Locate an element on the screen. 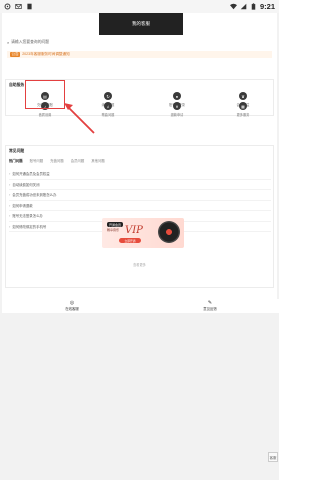 This screenshot has width=320, height=480. pointer-arrow is located at coordinates (79, 118).